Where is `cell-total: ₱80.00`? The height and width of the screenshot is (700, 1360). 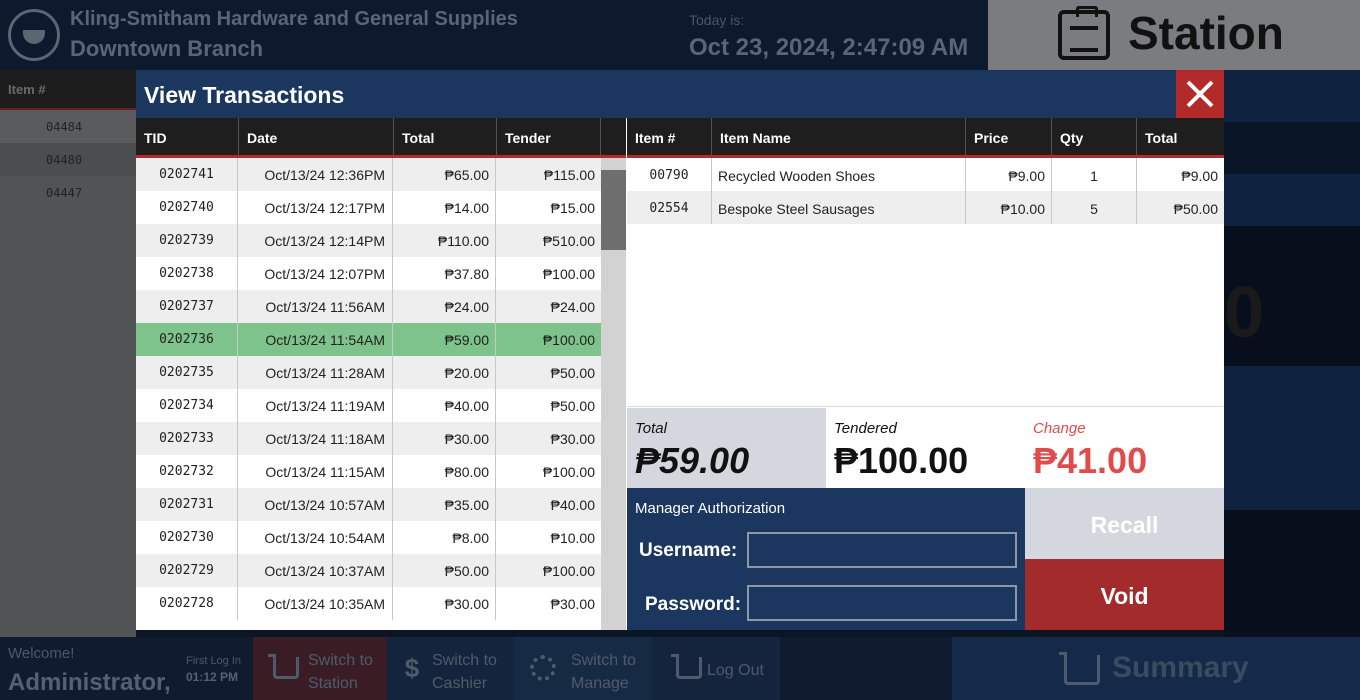 cell-total: ₱80.00 is located at coordinates (444, 471).